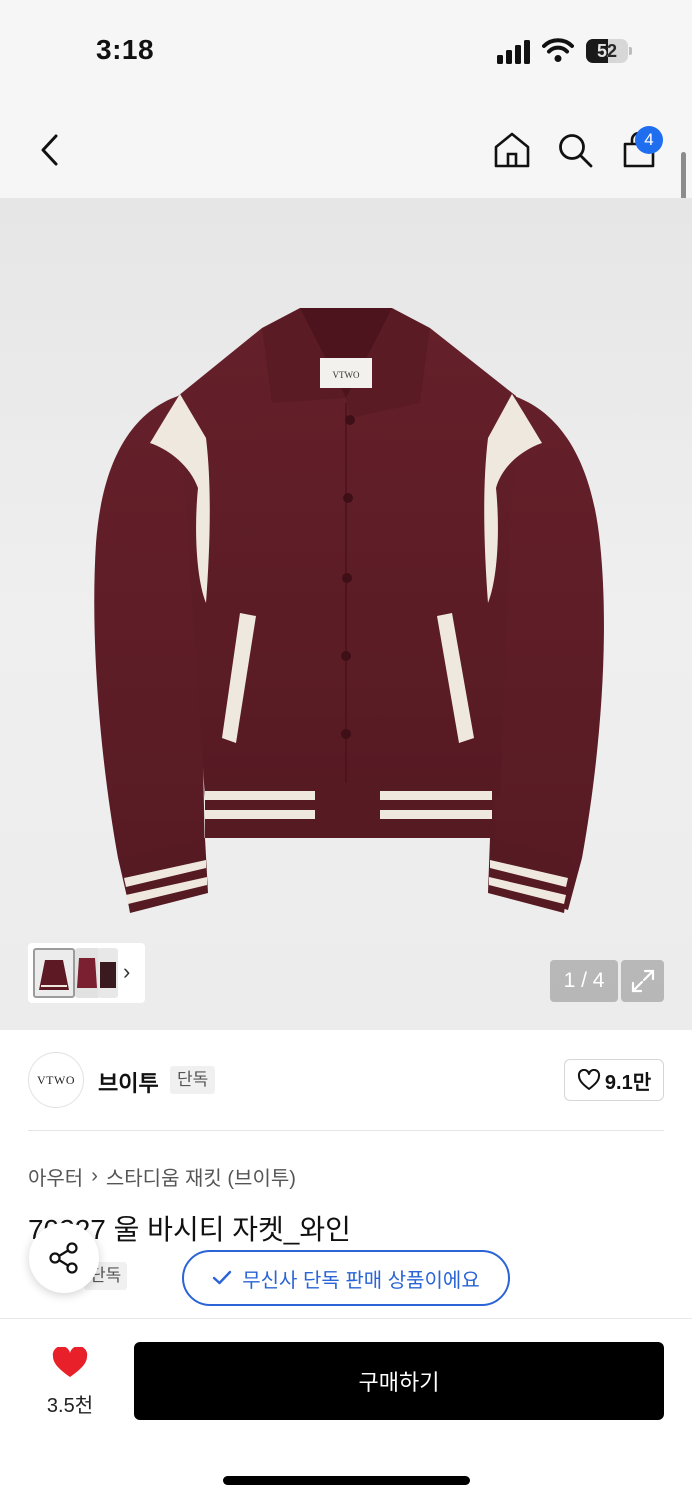 The height and width of the screenshot is (1500, 692). I want to click on checkmark-icon, so click(222, 1277).